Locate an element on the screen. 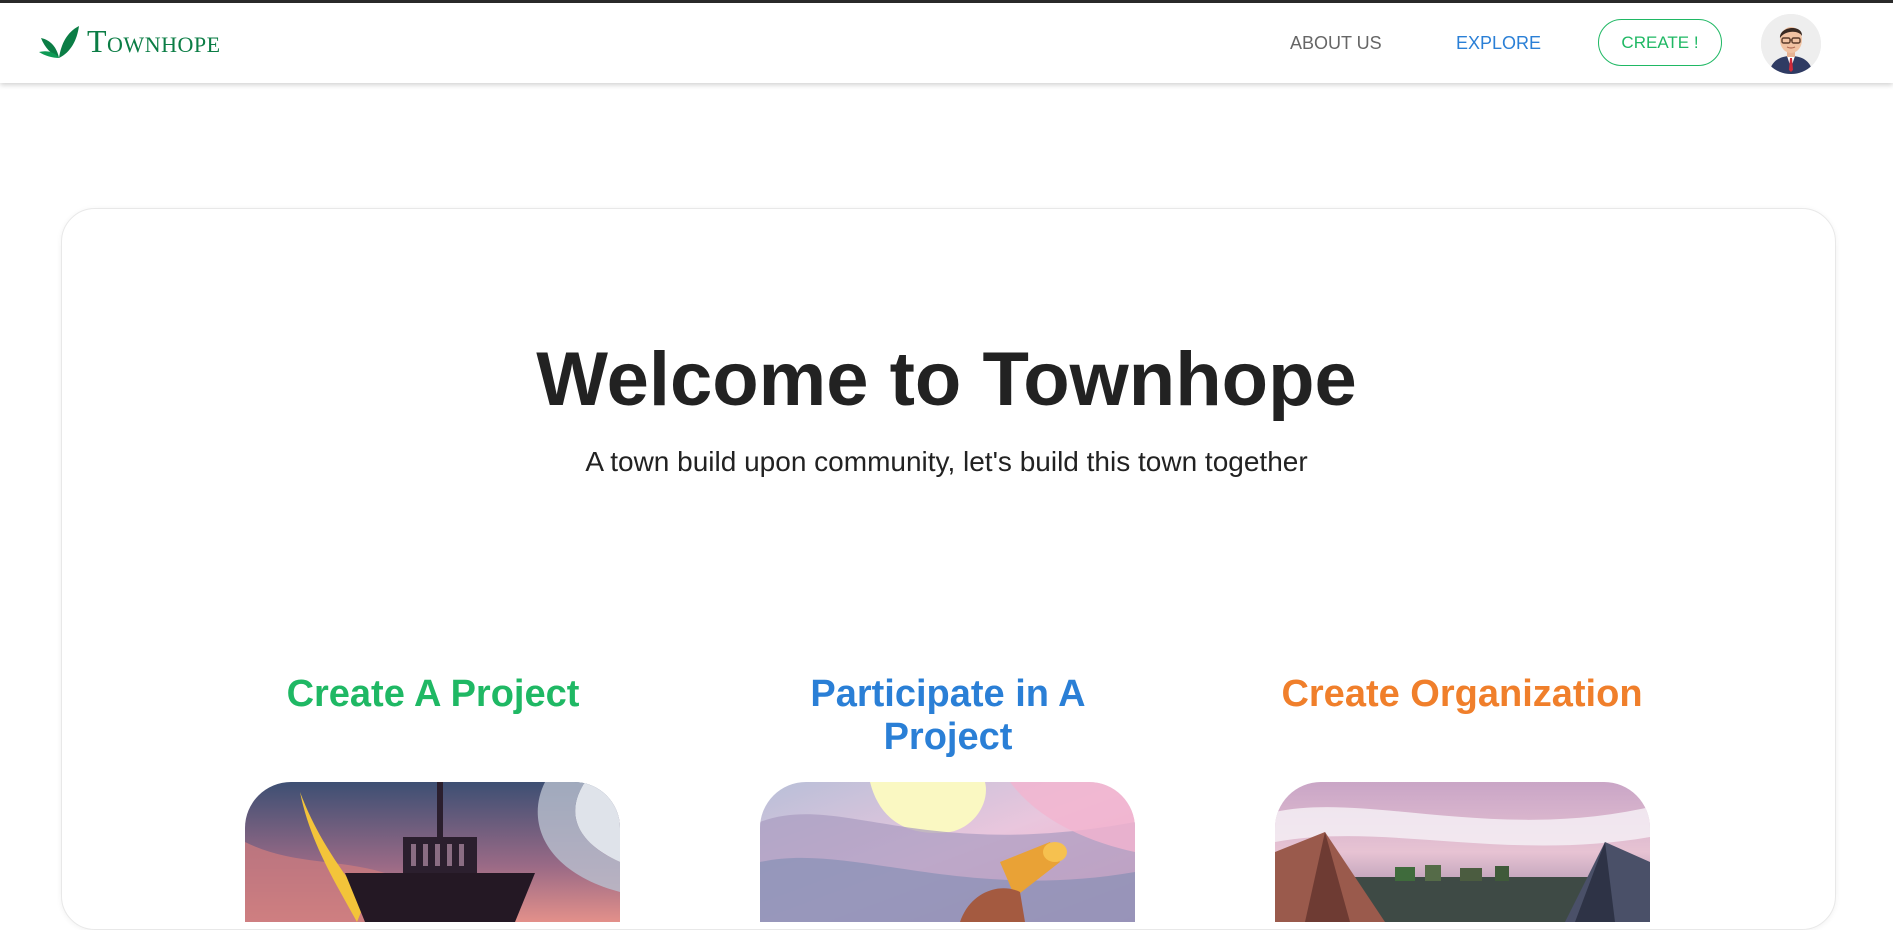  create-button: CREATE ! is located at coordinates (1660, 42).